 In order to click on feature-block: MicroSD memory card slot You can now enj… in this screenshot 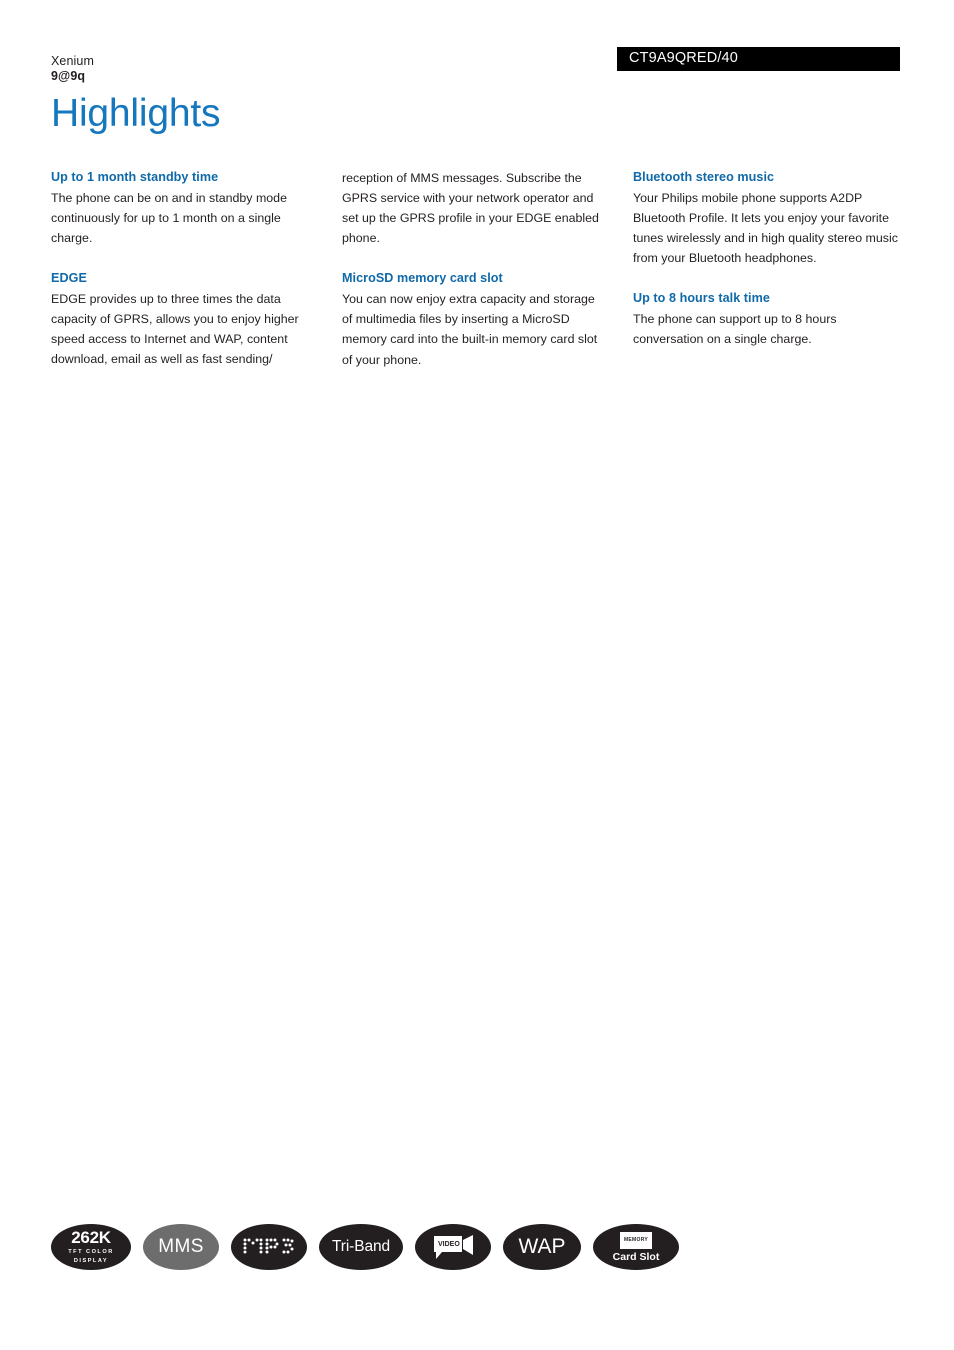, I will do `click(475, 319)`.